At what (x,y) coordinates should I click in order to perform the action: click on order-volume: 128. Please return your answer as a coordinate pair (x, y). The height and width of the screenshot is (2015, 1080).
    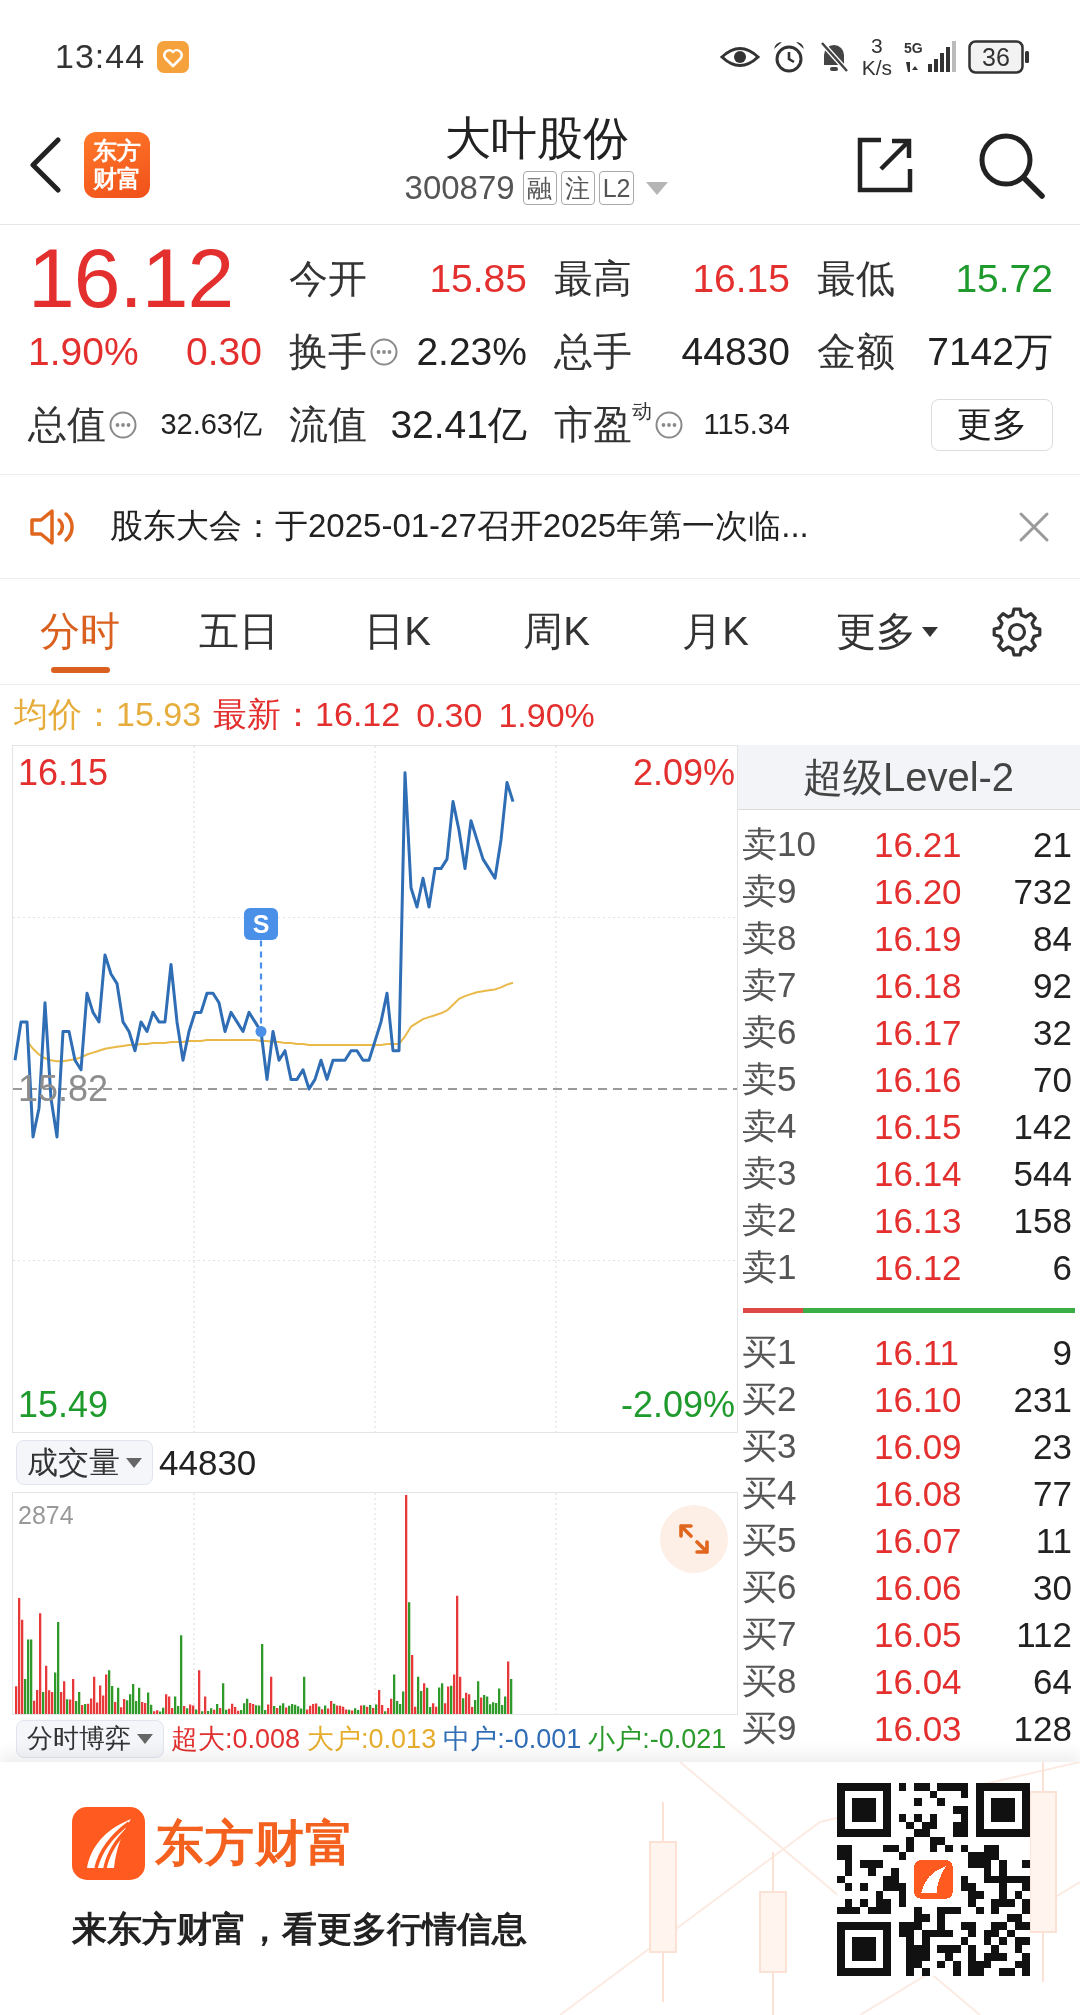
    Looking at the image, I should click on (1042, 1728).